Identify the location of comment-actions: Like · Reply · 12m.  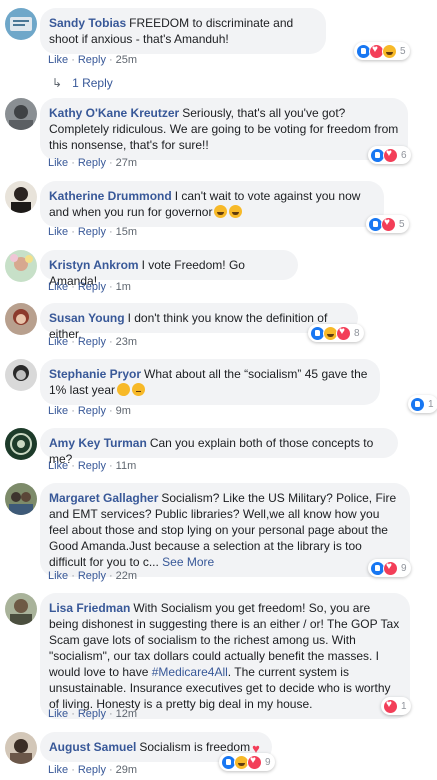
(93, 714).